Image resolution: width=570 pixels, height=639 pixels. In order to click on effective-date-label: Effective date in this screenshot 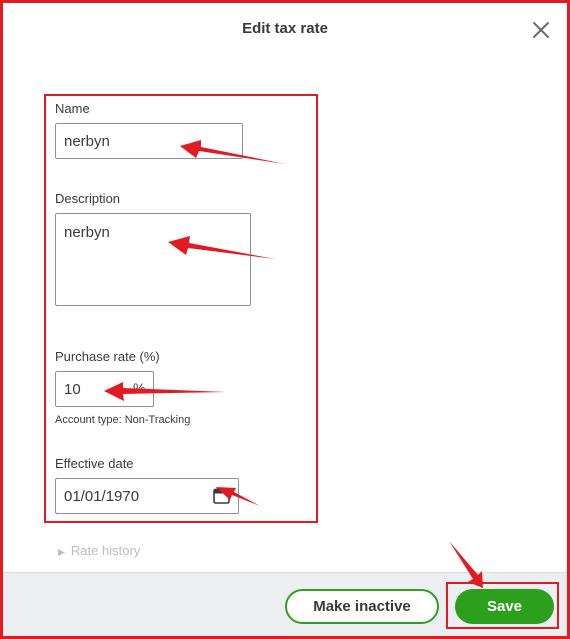, I will do `click(94, 463)`.